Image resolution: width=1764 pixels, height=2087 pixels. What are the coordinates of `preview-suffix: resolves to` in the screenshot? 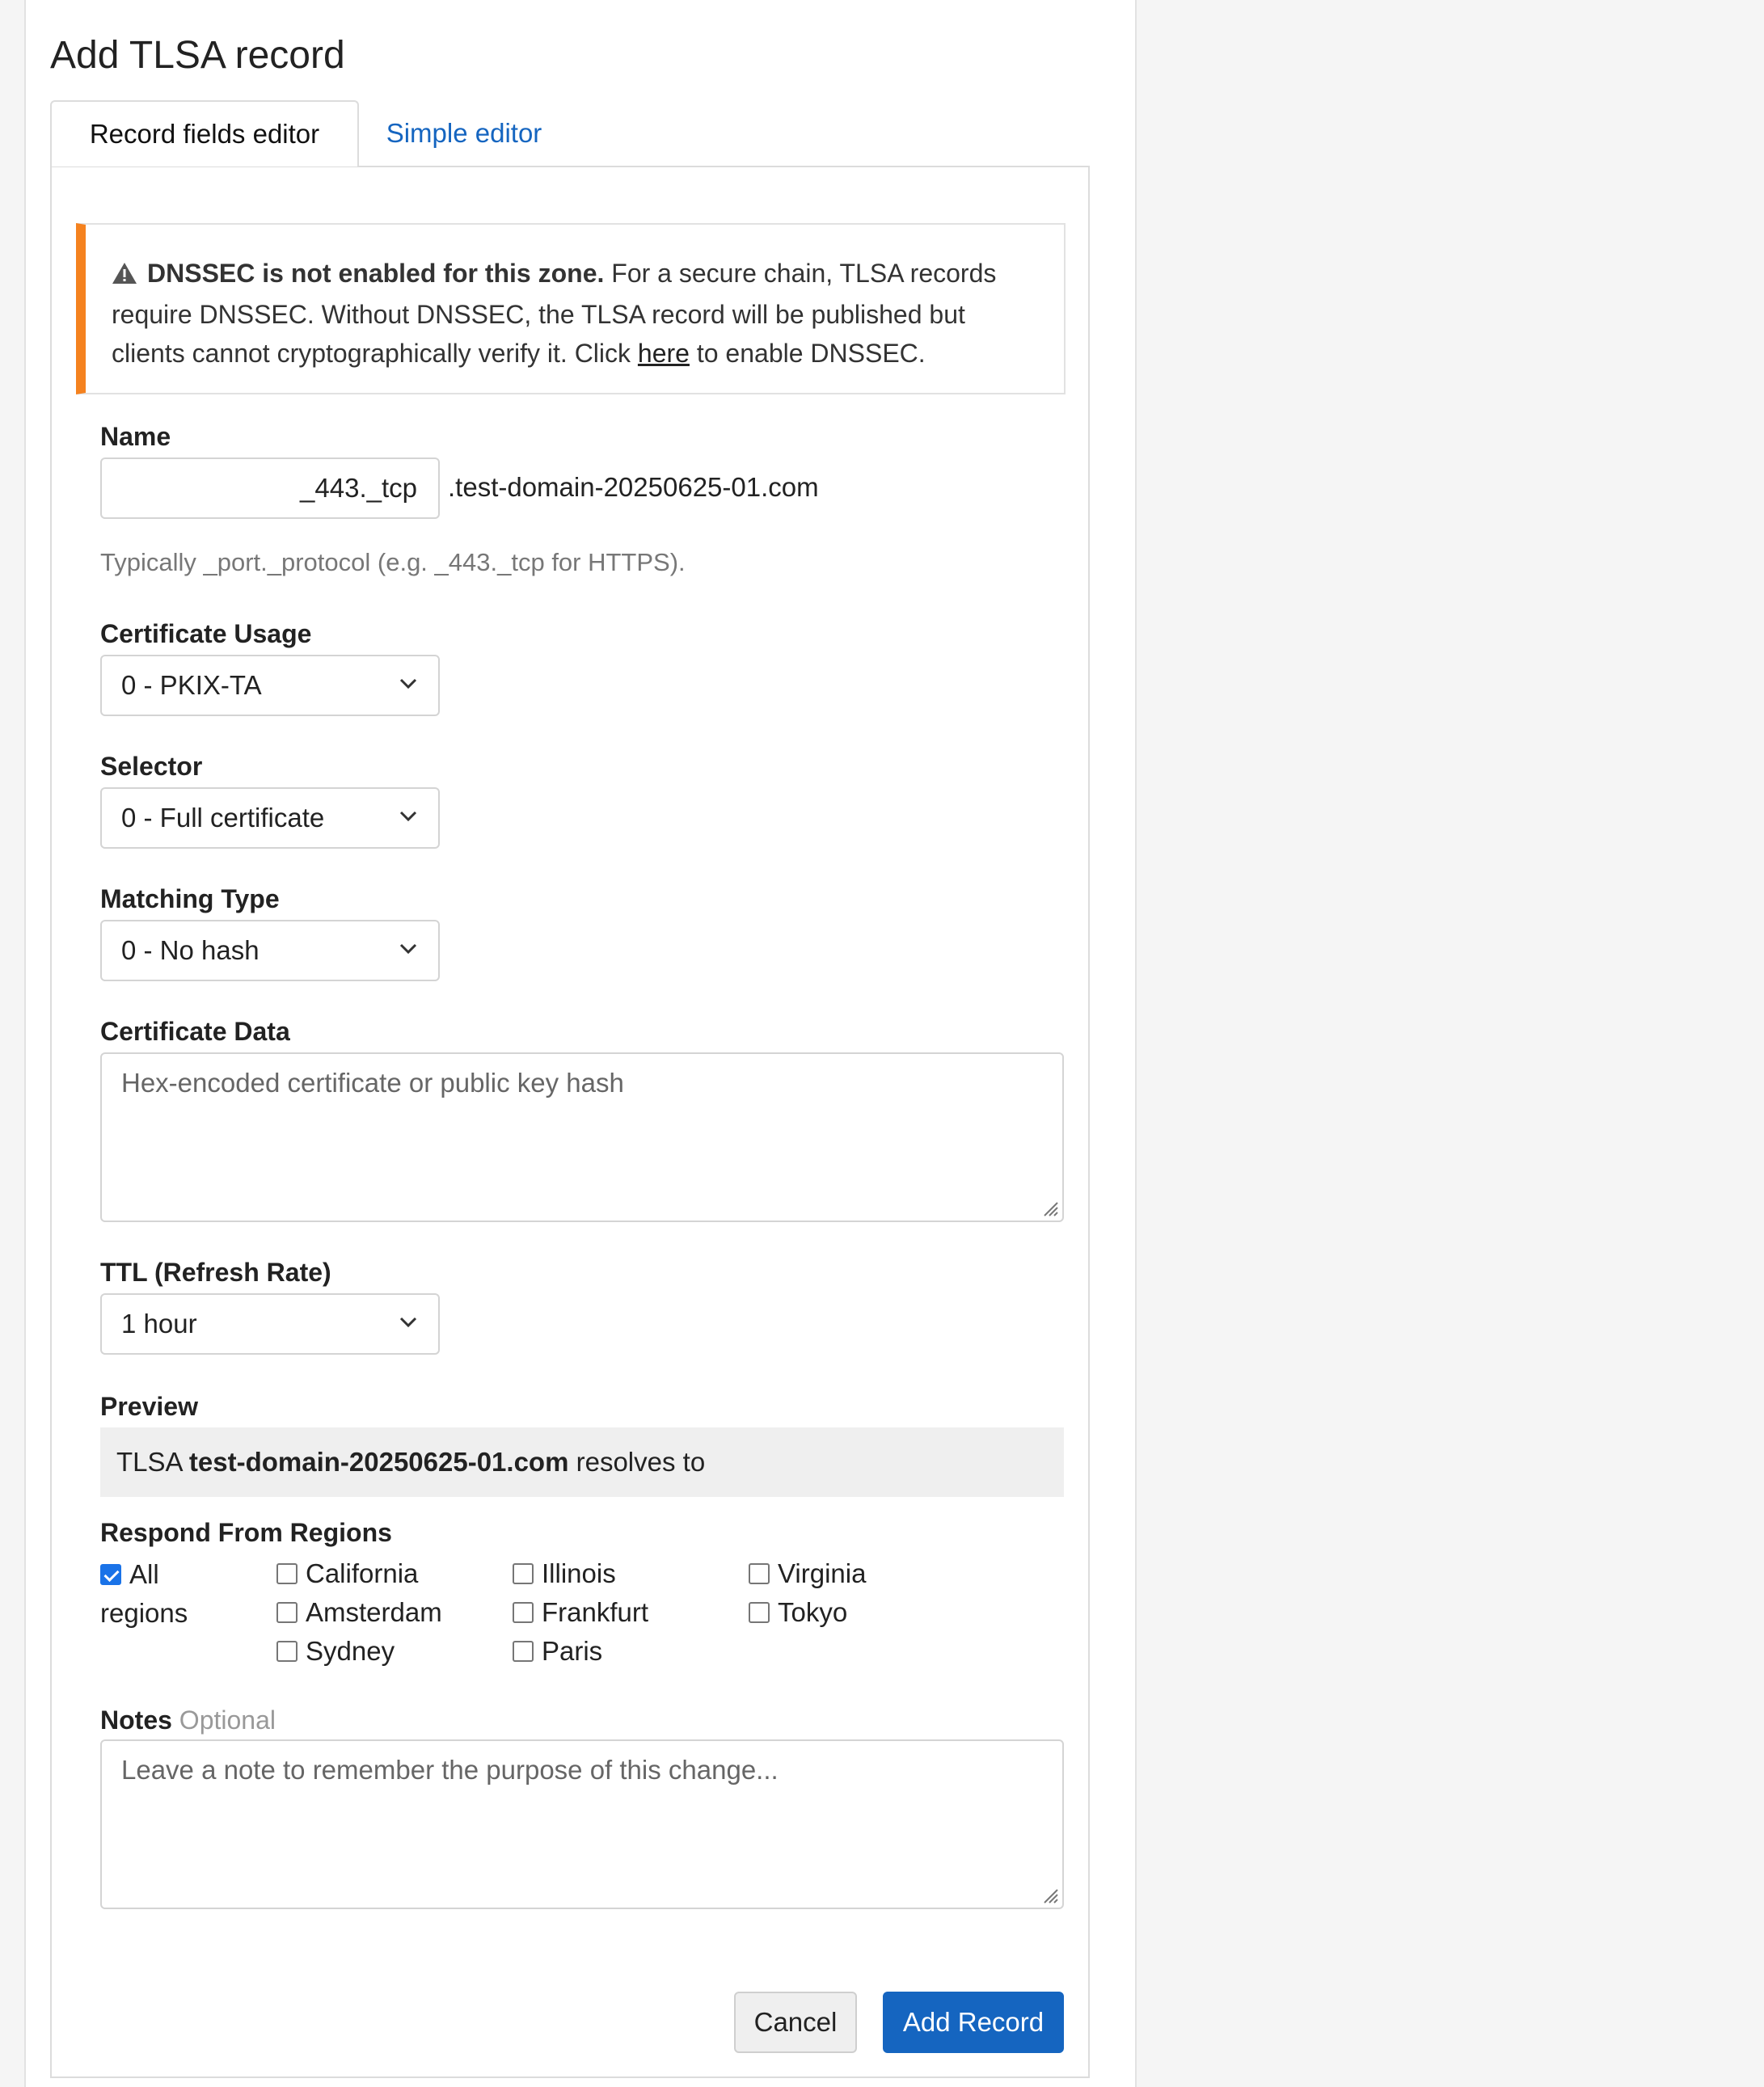 It's located at (641, 1462).